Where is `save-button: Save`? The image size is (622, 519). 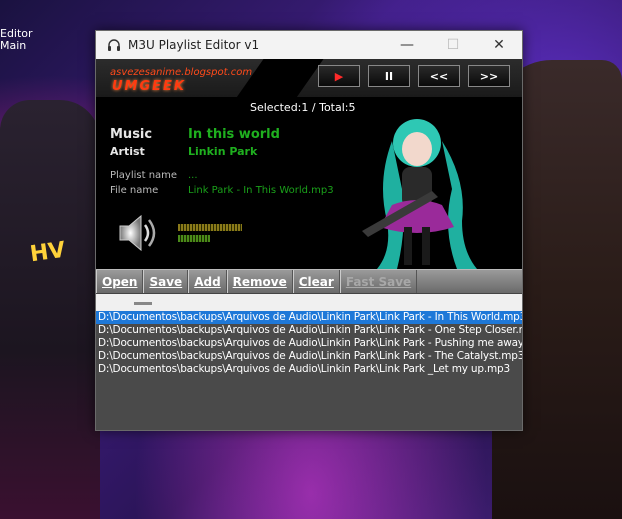 save-button: Save is located at coordinates (166, 281).